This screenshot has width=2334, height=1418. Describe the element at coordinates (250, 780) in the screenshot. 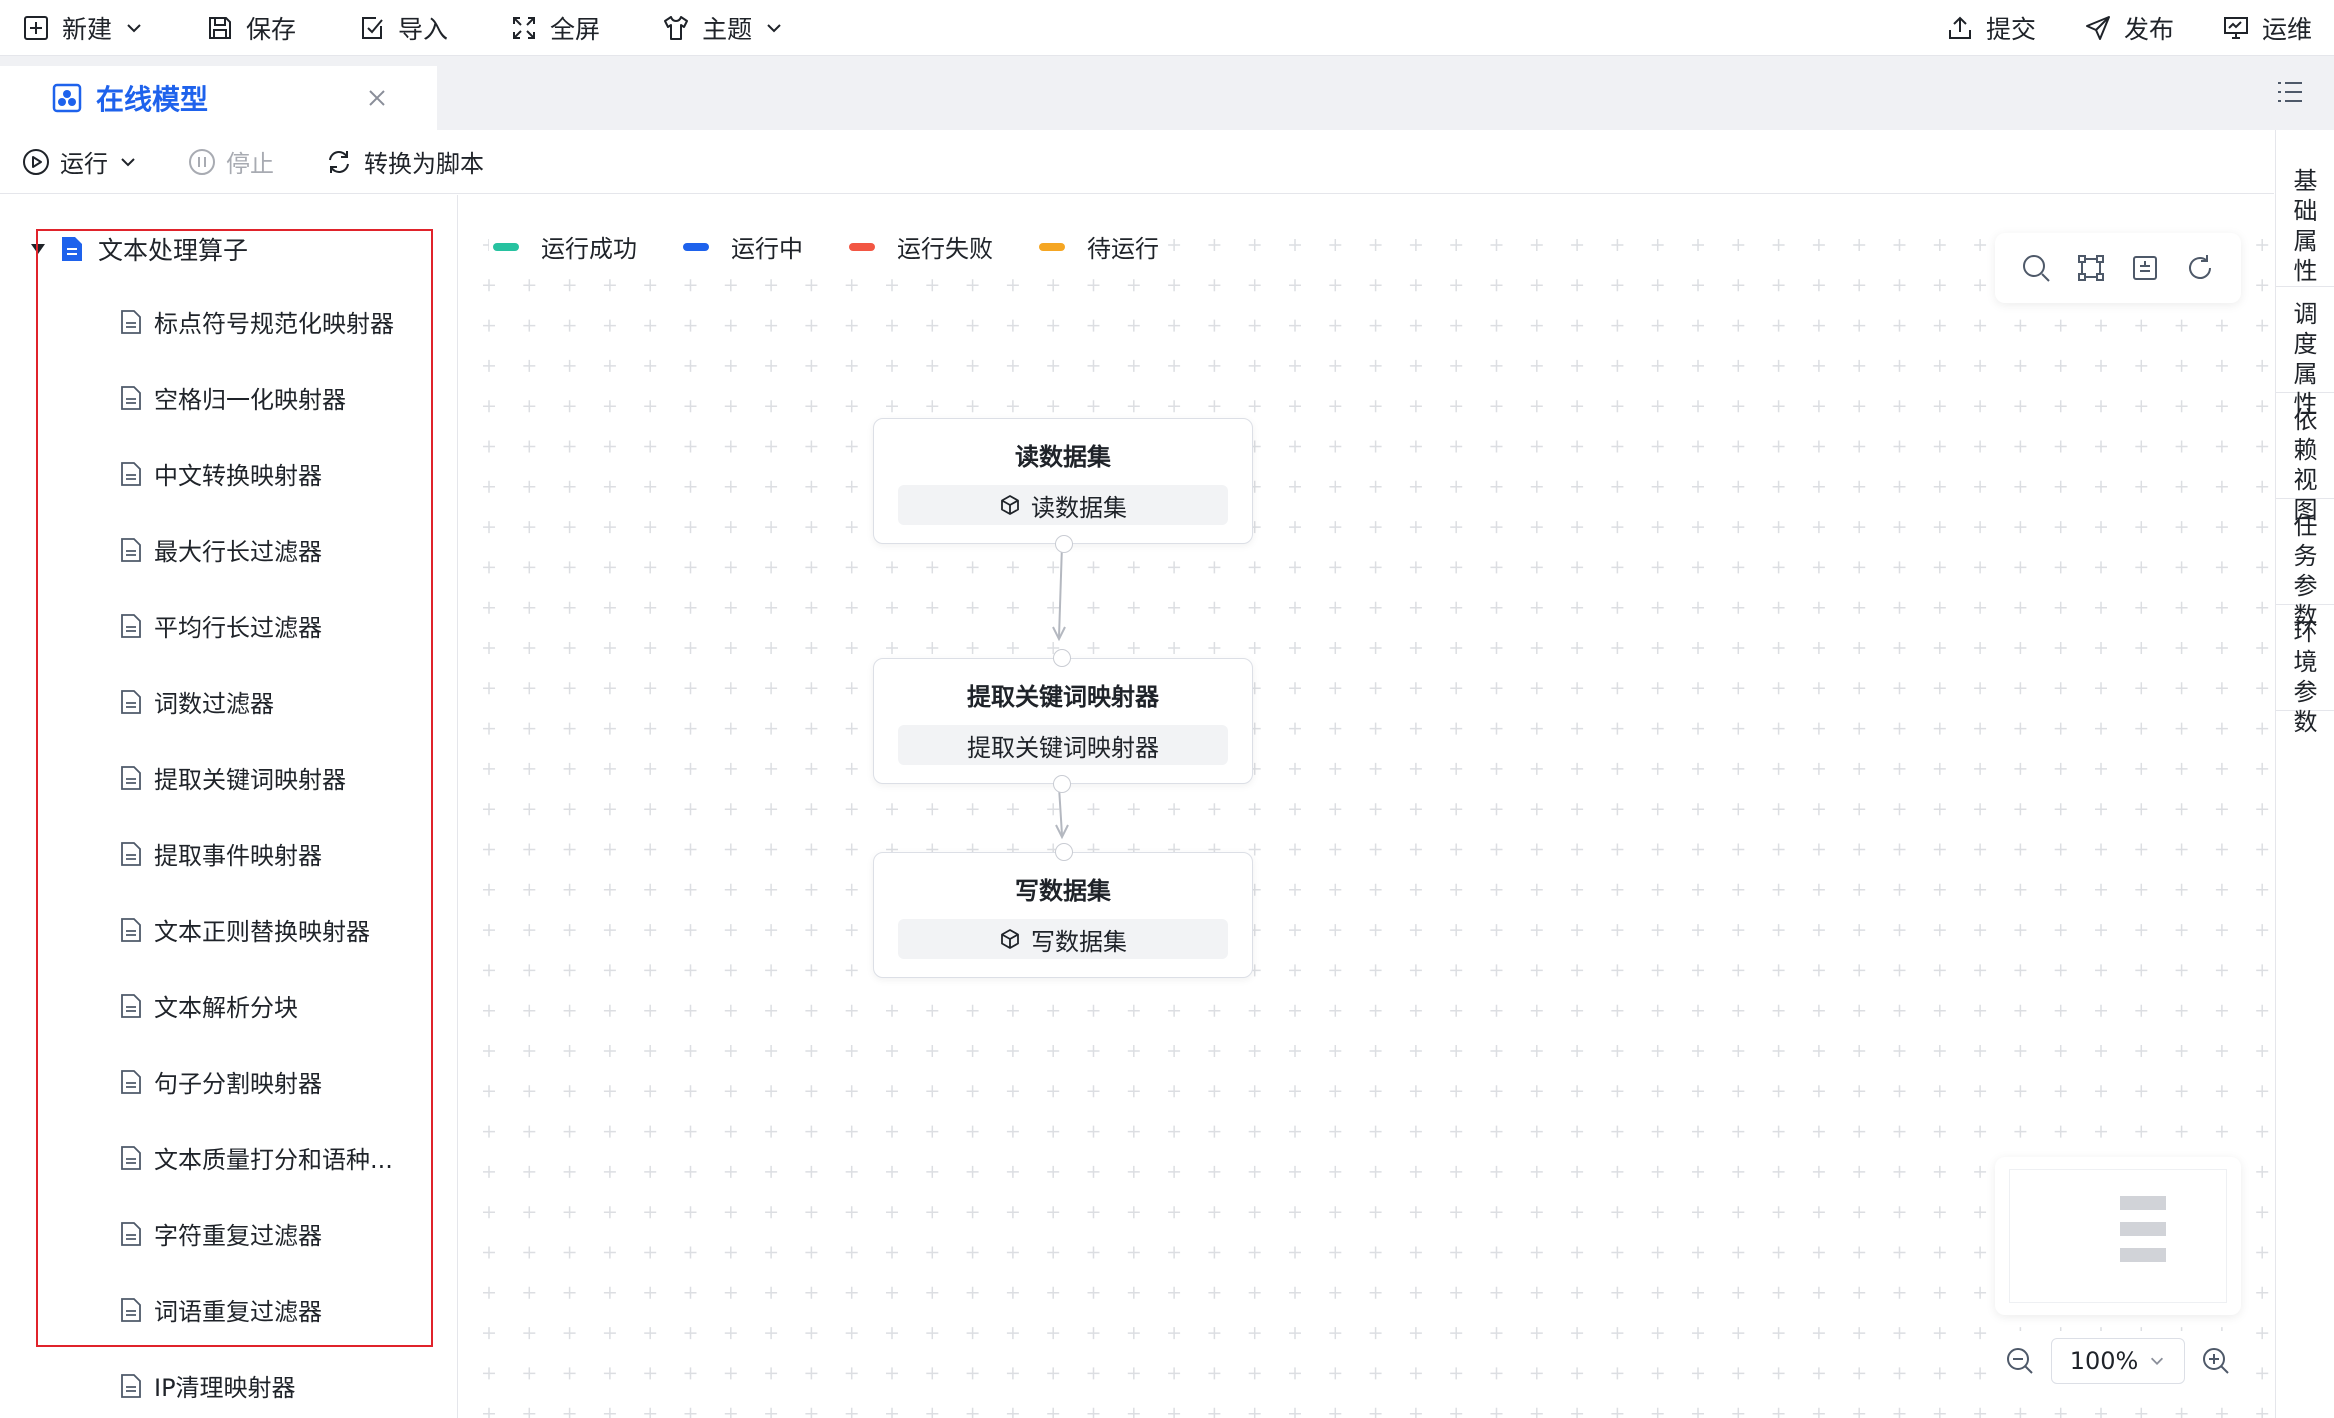

I see `tree-item-label: 提取关键词映射器` at that location.